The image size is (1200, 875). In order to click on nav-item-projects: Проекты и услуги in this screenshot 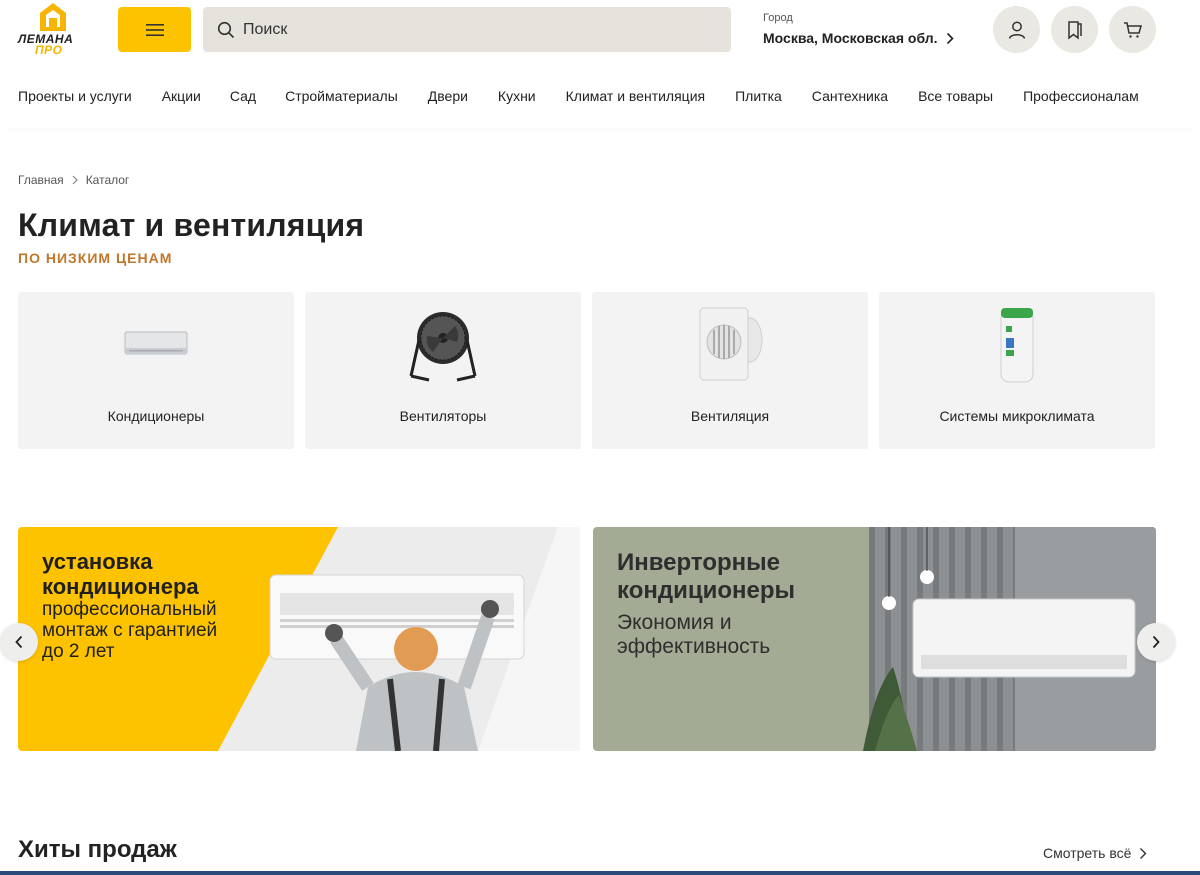, I will do `click(75, 96)`.